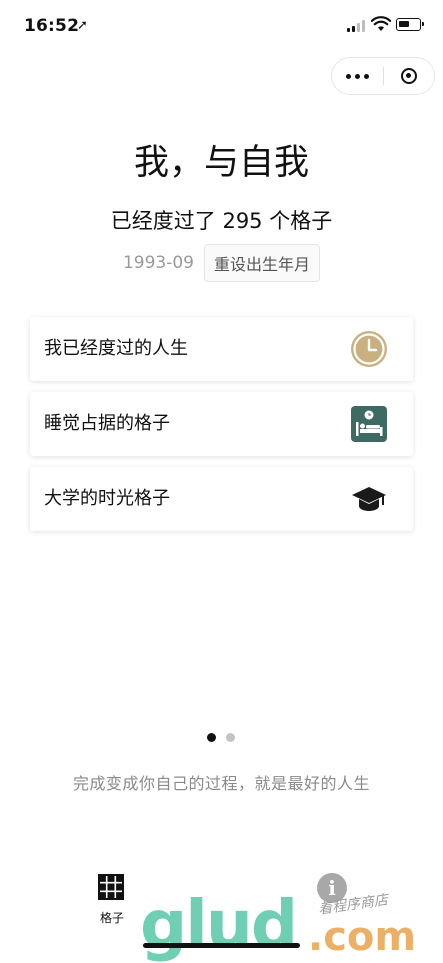 The width and height of the screenshot is (443, 963). I want to click on status-bar: 16:52 ➚, so click(221, 28).